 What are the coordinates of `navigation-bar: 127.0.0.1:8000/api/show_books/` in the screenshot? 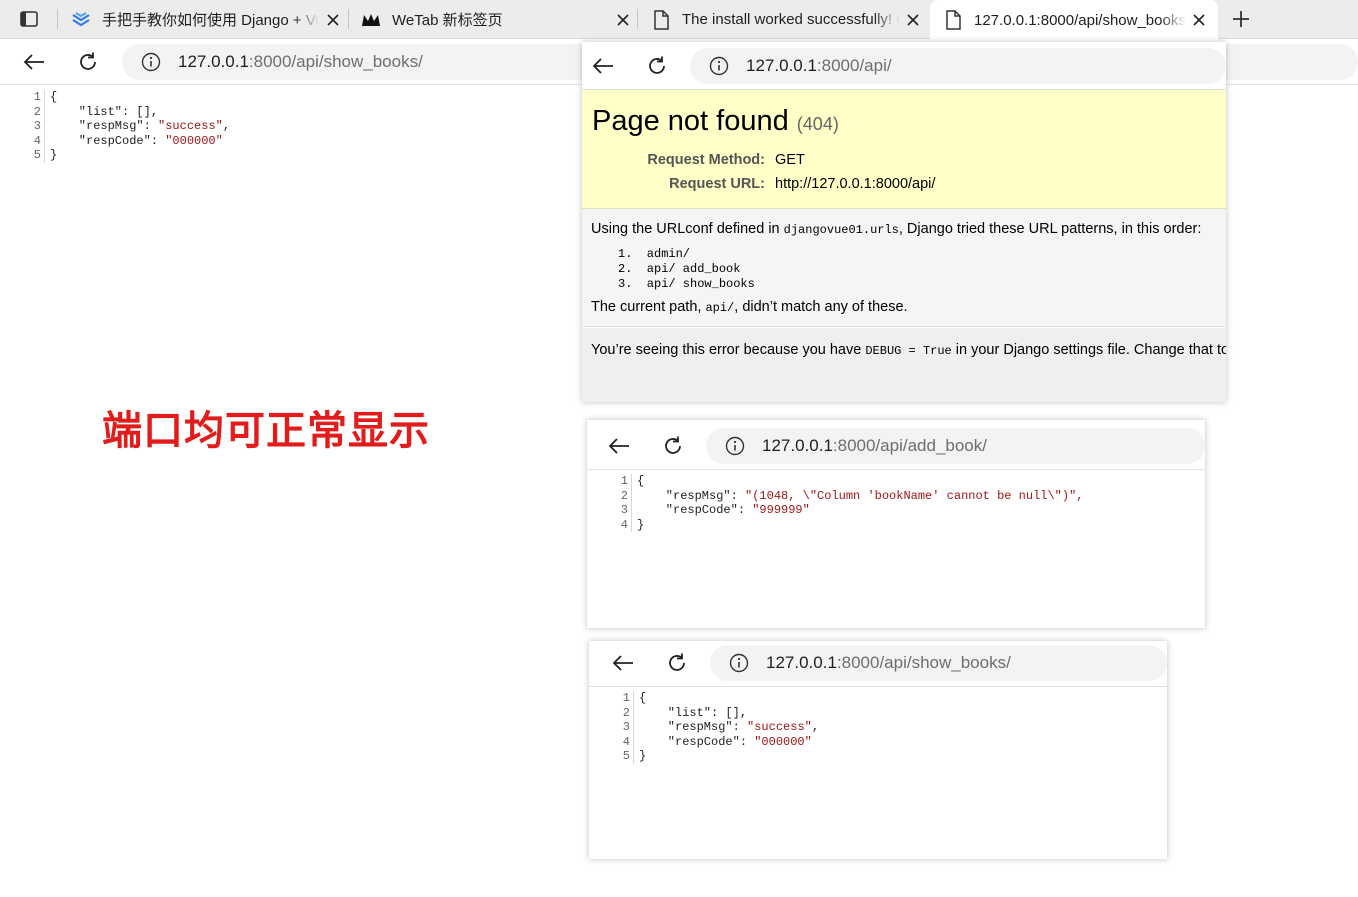 It's located at (878, 664).